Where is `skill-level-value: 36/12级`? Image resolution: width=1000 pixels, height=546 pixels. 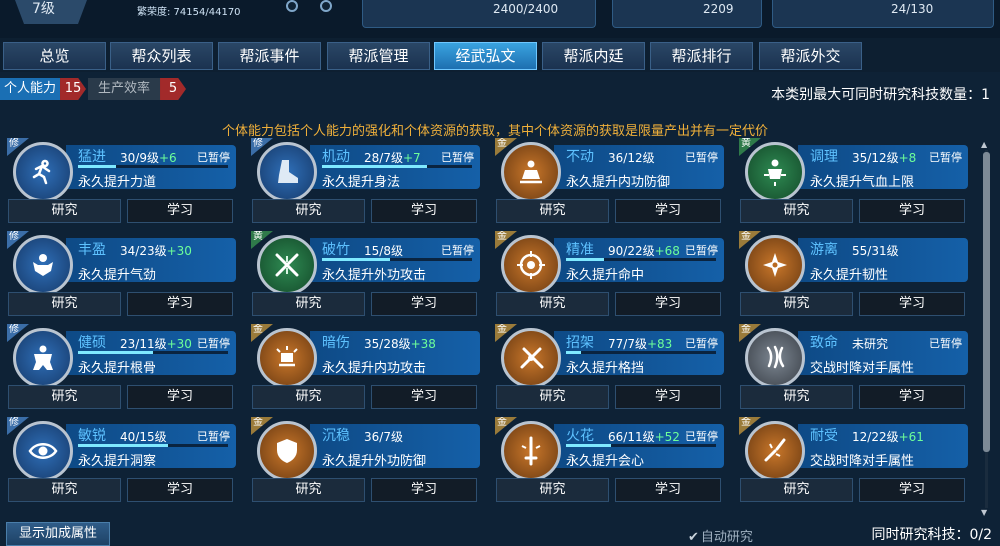 skill-level-value: 36/12级 is located at coordinates (631, 158).